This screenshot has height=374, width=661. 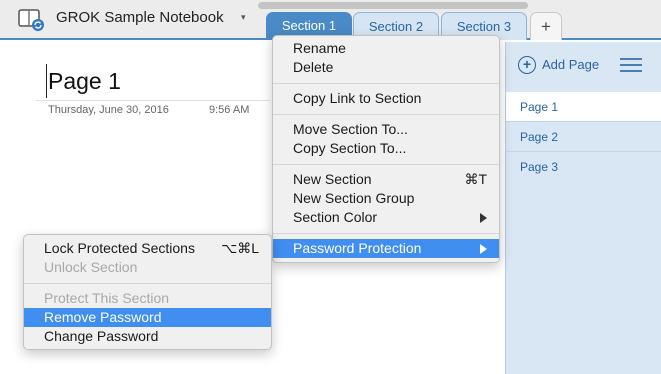 I want to click on menu-item-label: Section Color, so click(x=335, y=217).